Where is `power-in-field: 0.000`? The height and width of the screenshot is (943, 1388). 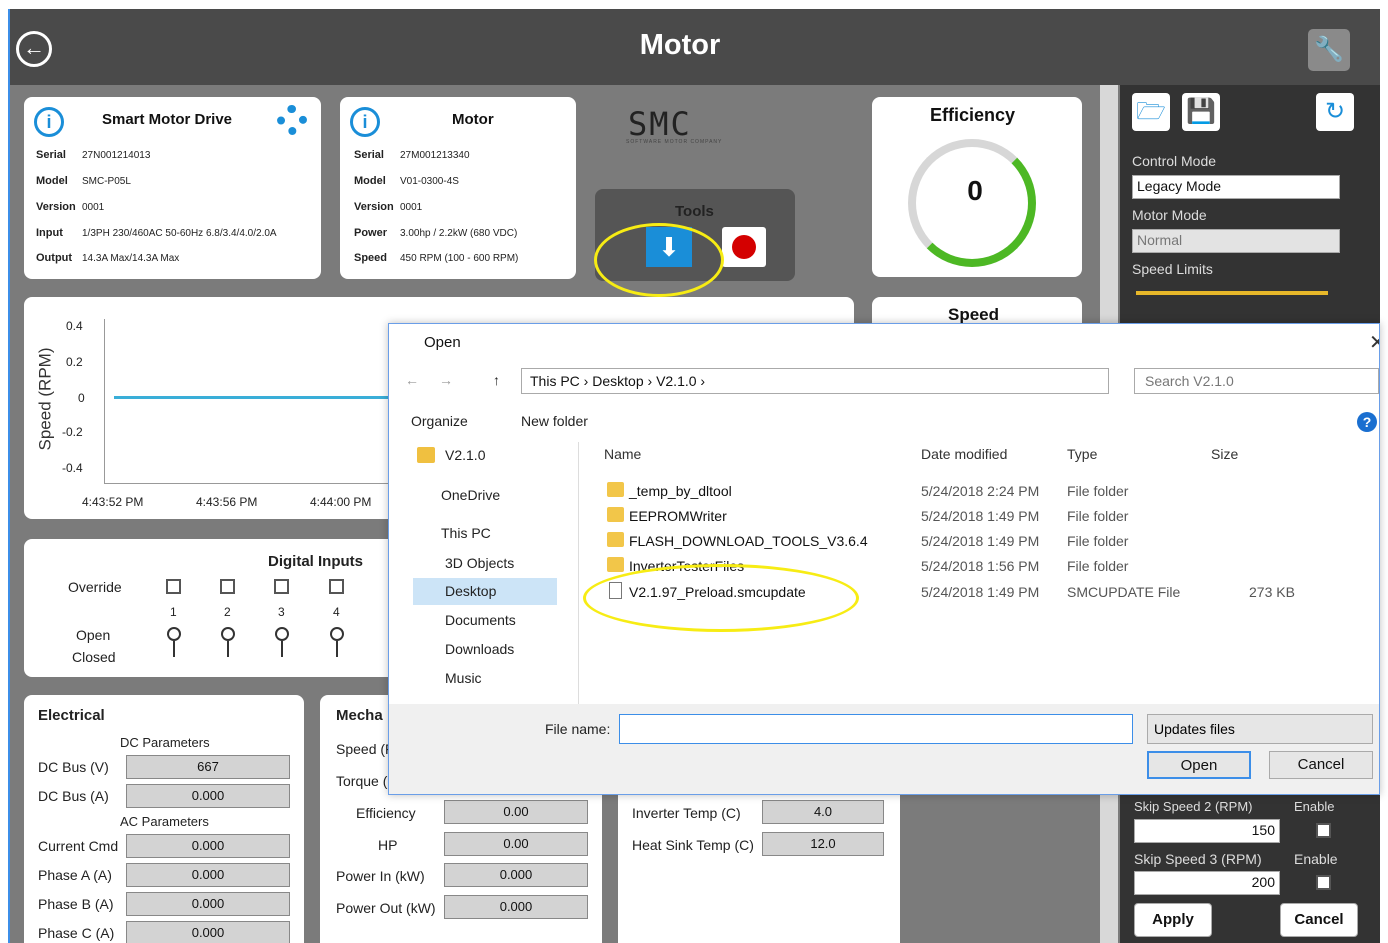 power-in-field: 0.000 is located at coordinates (516, 875).